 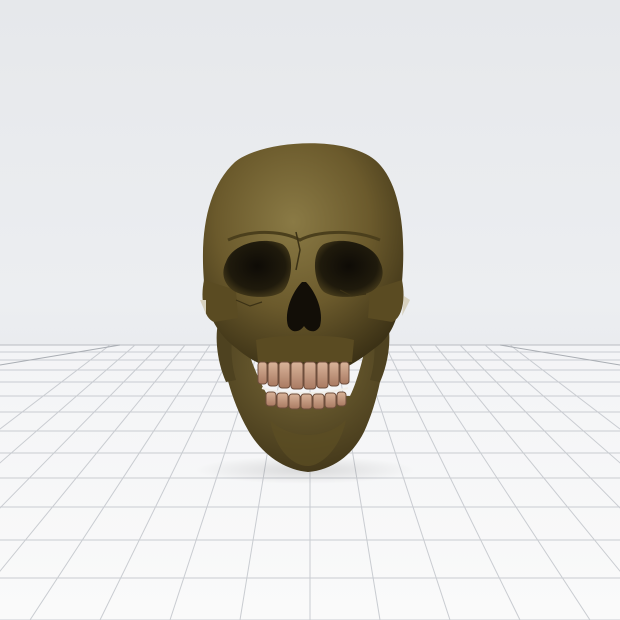 What do you see at coordinates (203, 307) in the screenshot?
I see `highlight-left` at bounding box center [203, 307].